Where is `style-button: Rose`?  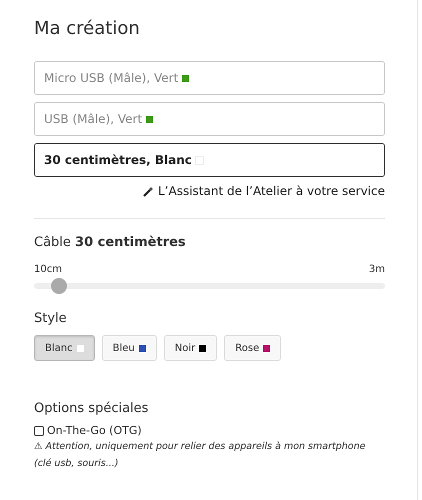 style-button: Rose is located at coordinates (253, 348).